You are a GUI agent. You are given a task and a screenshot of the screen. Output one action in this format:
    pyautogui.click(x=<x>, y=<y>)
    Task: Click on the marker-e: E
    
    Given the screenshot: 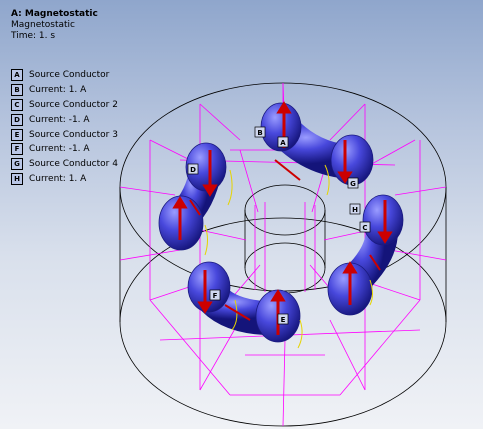 What is the action you would take?
    pyautogui.click(x=283, y=319)
    